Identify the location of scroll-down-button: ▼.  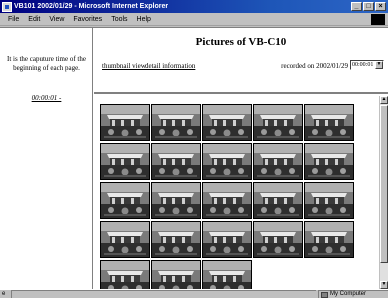
(384, 285).